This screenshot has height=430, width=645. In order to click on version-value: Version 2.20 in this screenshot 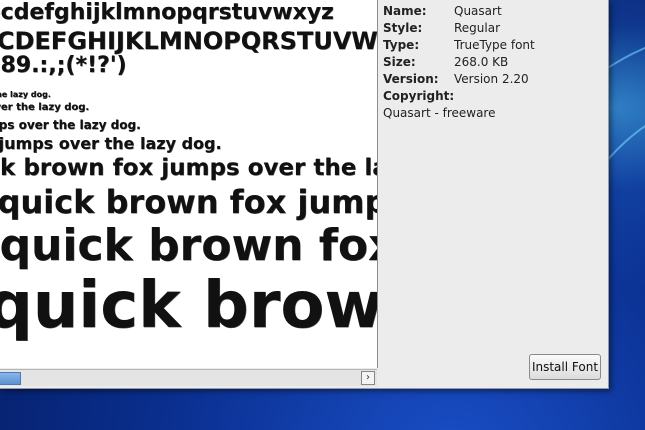, I will do `click(491, 79)`.